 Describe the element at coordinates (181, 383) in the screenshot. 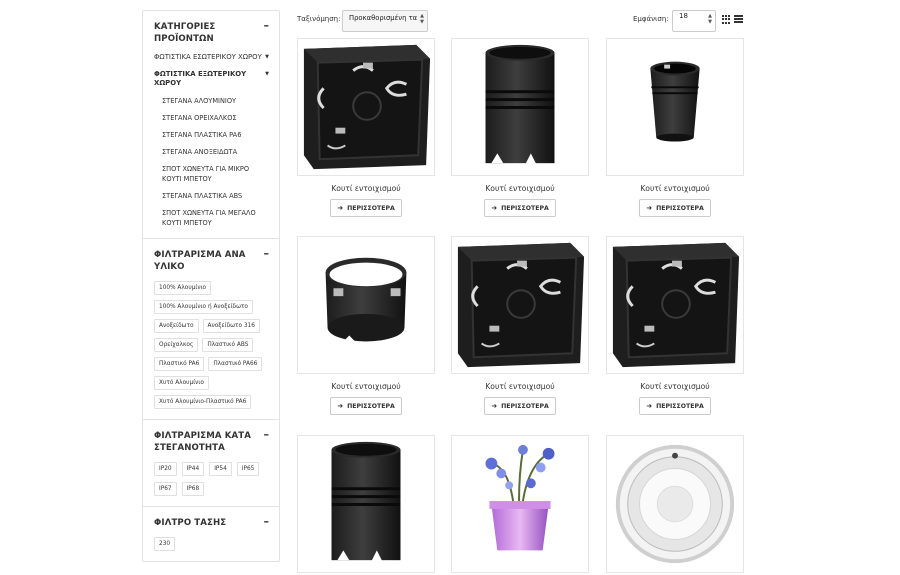

I see `filter-tag: Χυτό Αλουμίνιο` at that location.